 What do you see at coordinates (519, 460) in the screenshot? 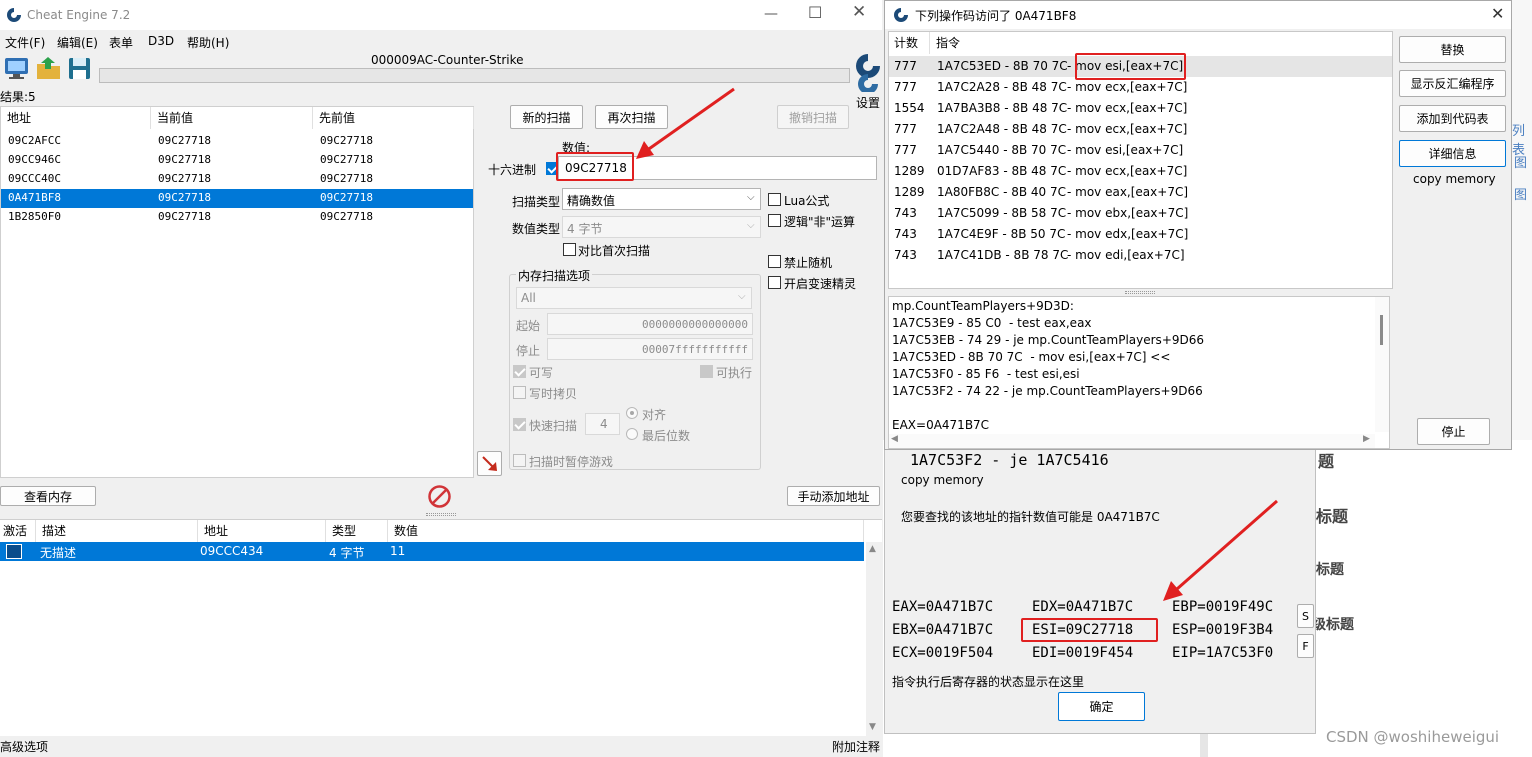
I see `pause-game-checkbox` at bounding box center [519, 460].